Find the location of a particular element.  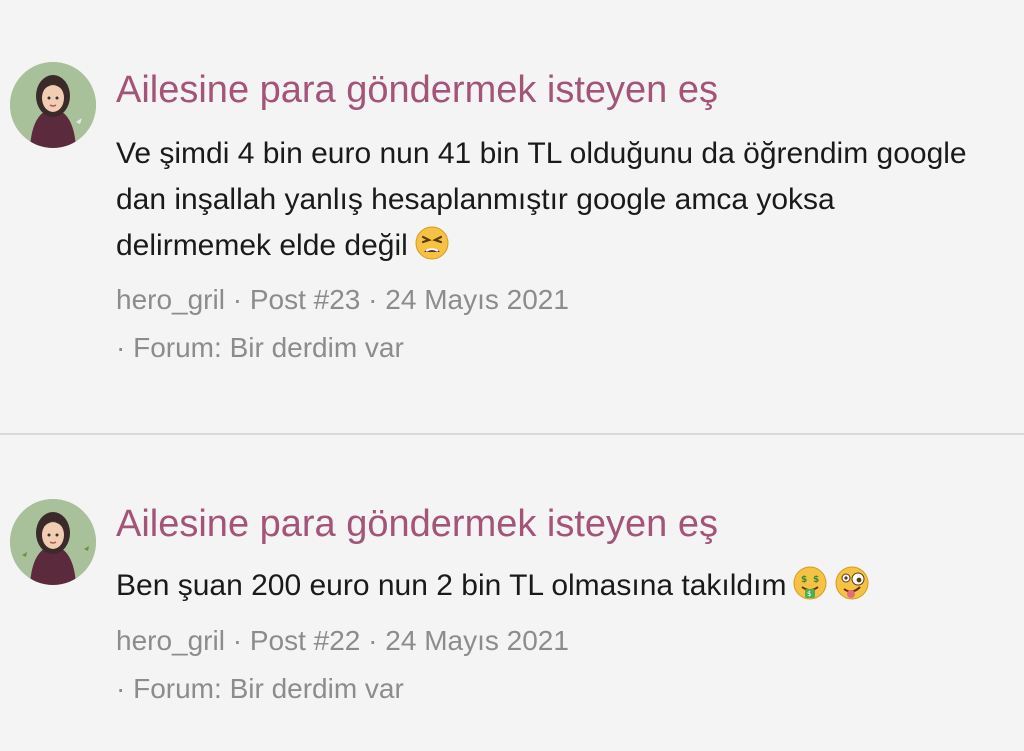

post-meta: hero_gril · Post #22 · 24 Mayıs 2021 is located at coordinates (342, 641).